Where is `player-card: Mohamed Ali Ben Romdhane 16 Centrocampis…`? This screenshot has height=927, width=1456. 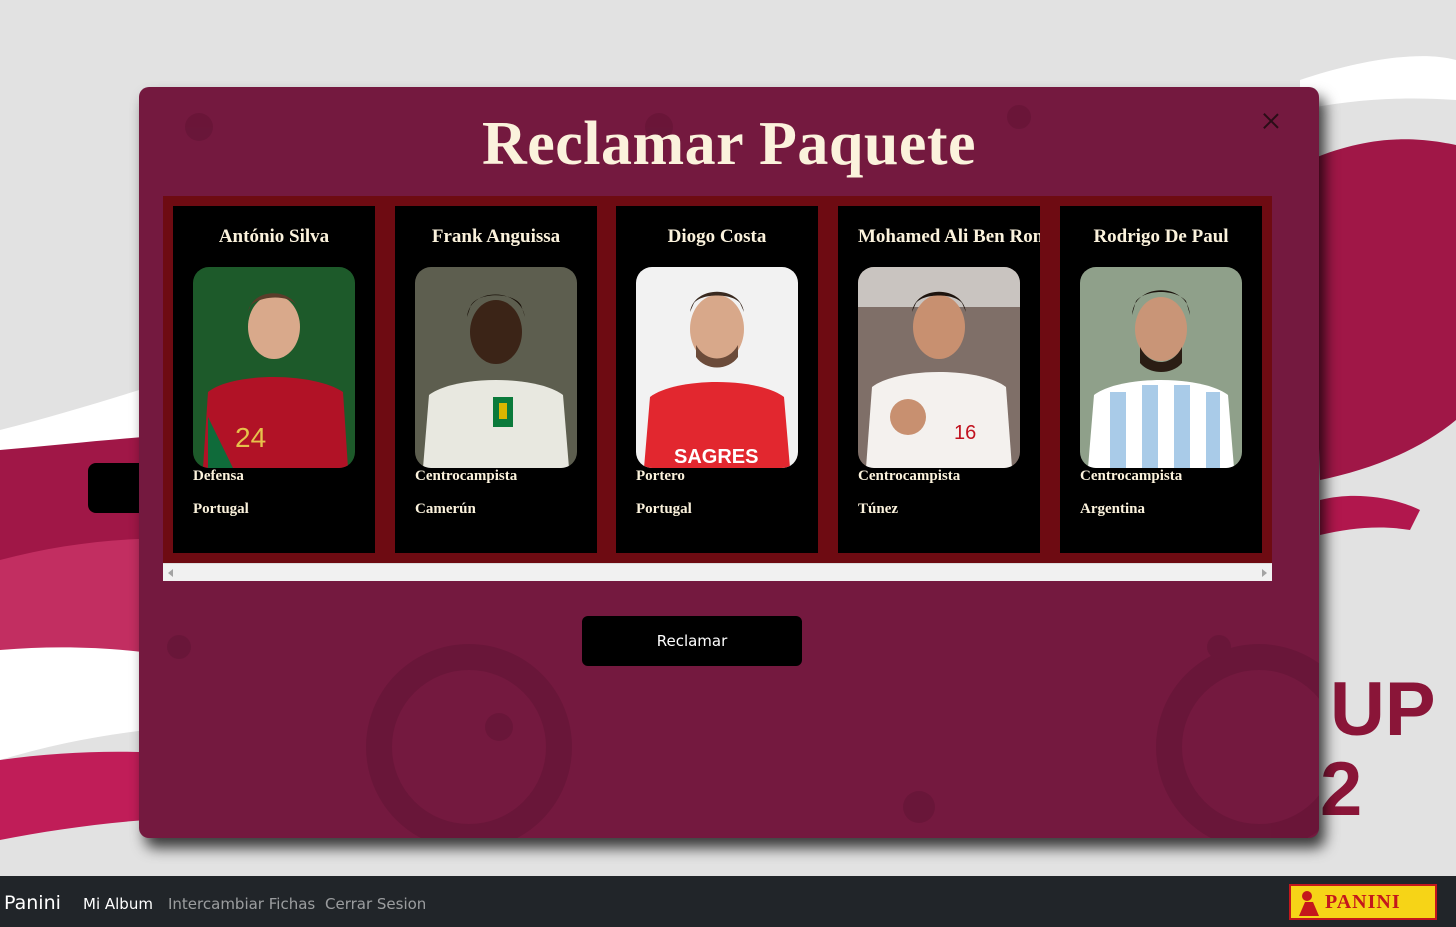 player-card: Mohamed Ali Ben Romdhane 16 Centrocampis… is located at coordinates (939, 379).